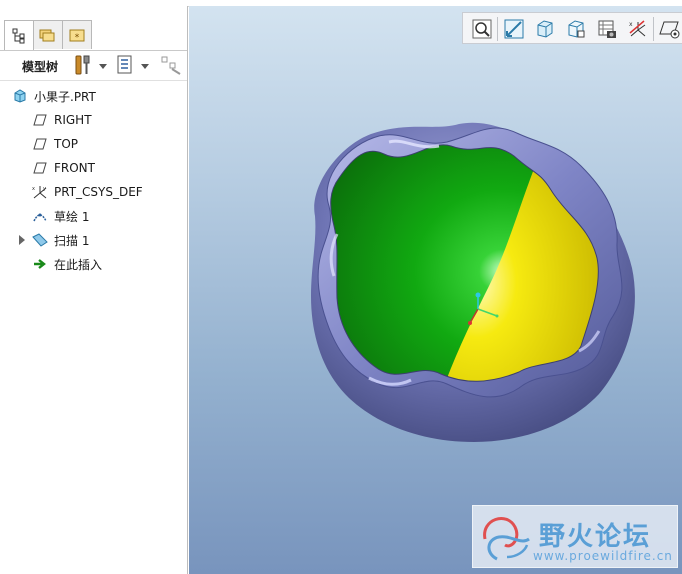 This screenshot has width=682, height=574. Describe the element at coordinates (576, 29) in the screenshot. I see `saved-orientations-icon` at that location.